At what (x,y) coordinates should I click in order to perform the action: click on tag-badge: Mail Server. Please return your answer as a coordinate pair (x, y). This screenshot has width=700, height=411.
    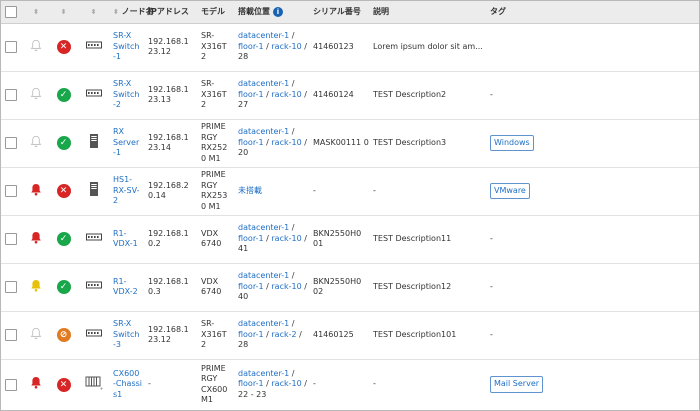
    Looking at the image, I should click on (517, 384).